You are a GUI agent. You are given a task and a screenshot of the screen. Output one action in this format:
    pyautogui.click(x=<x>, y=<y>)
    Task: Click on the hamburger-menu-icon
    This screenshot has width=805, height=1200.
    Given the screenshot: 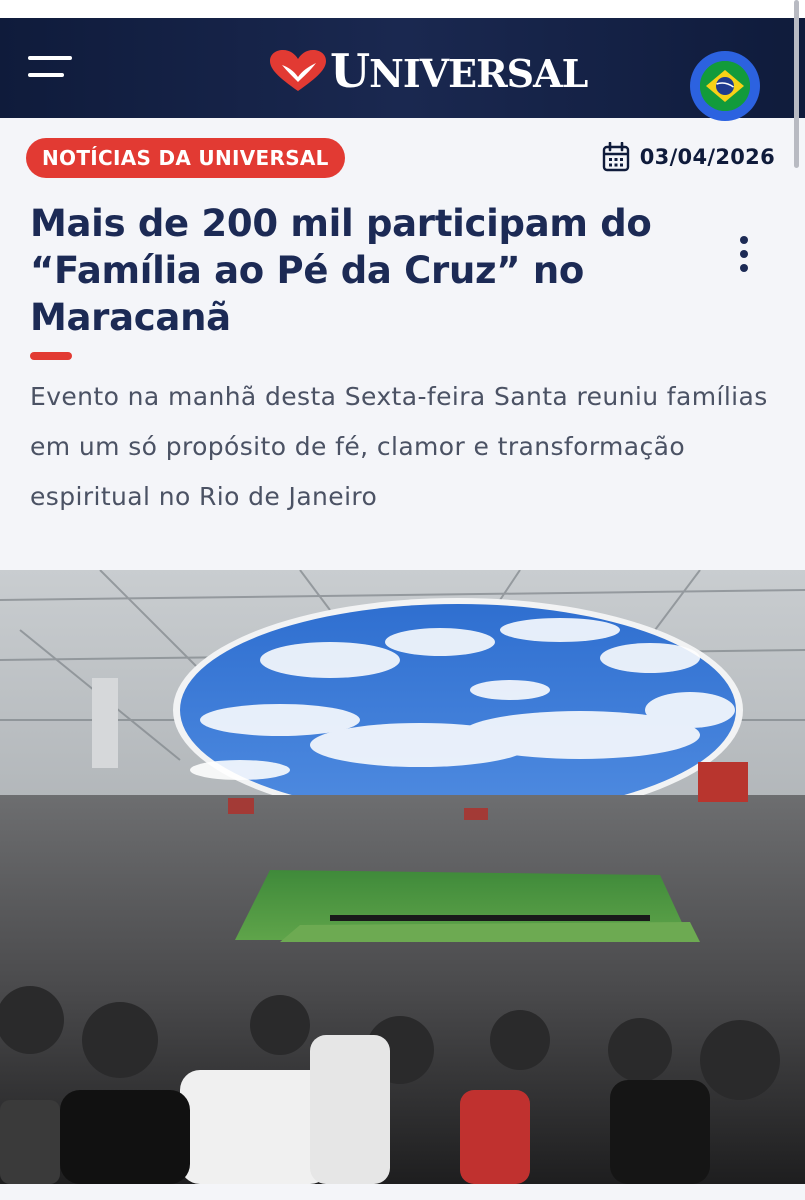 What is the action you would take?
    pyautogui.click(x=51, y=71)
    